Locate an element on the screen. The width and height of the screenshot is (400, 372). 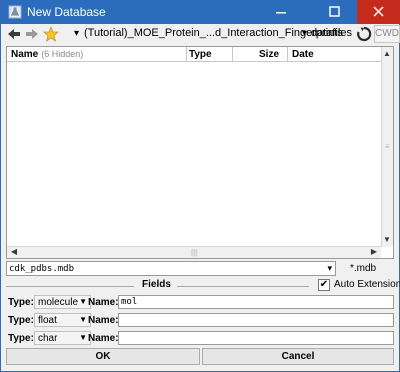
column-header-size: Size is located at coordinates (269, 54).